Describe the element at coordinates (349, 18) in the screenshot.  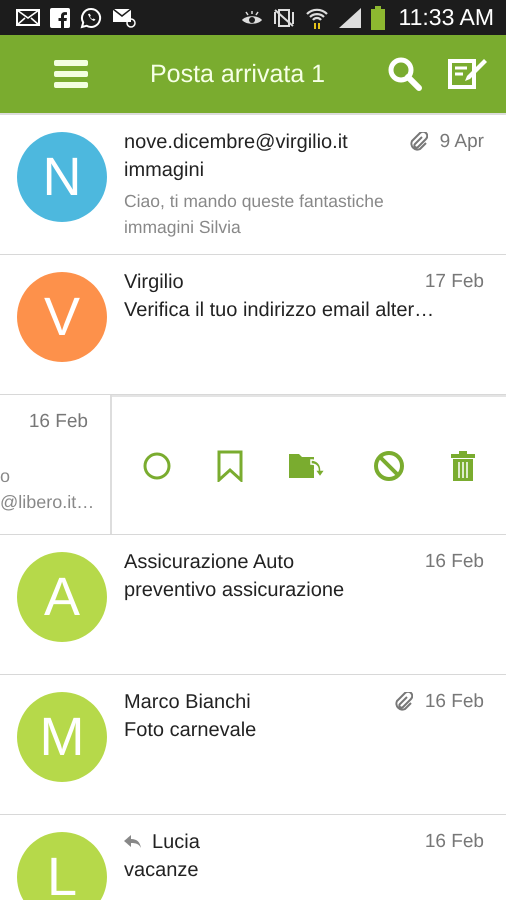
I see `signal-icon` at that location.